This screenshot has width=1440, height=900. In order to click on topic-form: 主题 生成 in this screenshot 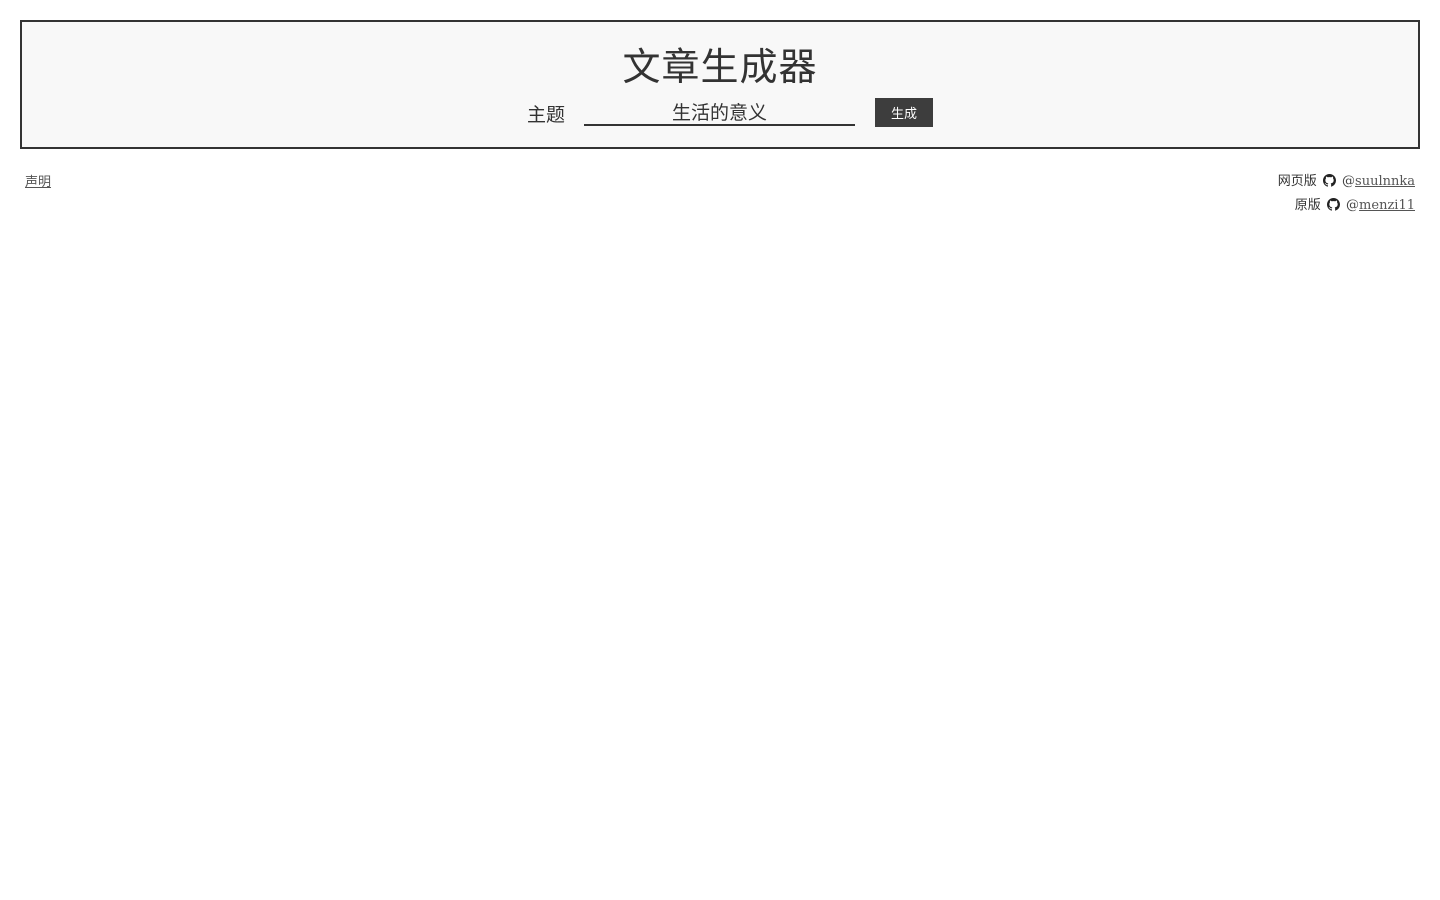, I will do `click(720, 113)`.